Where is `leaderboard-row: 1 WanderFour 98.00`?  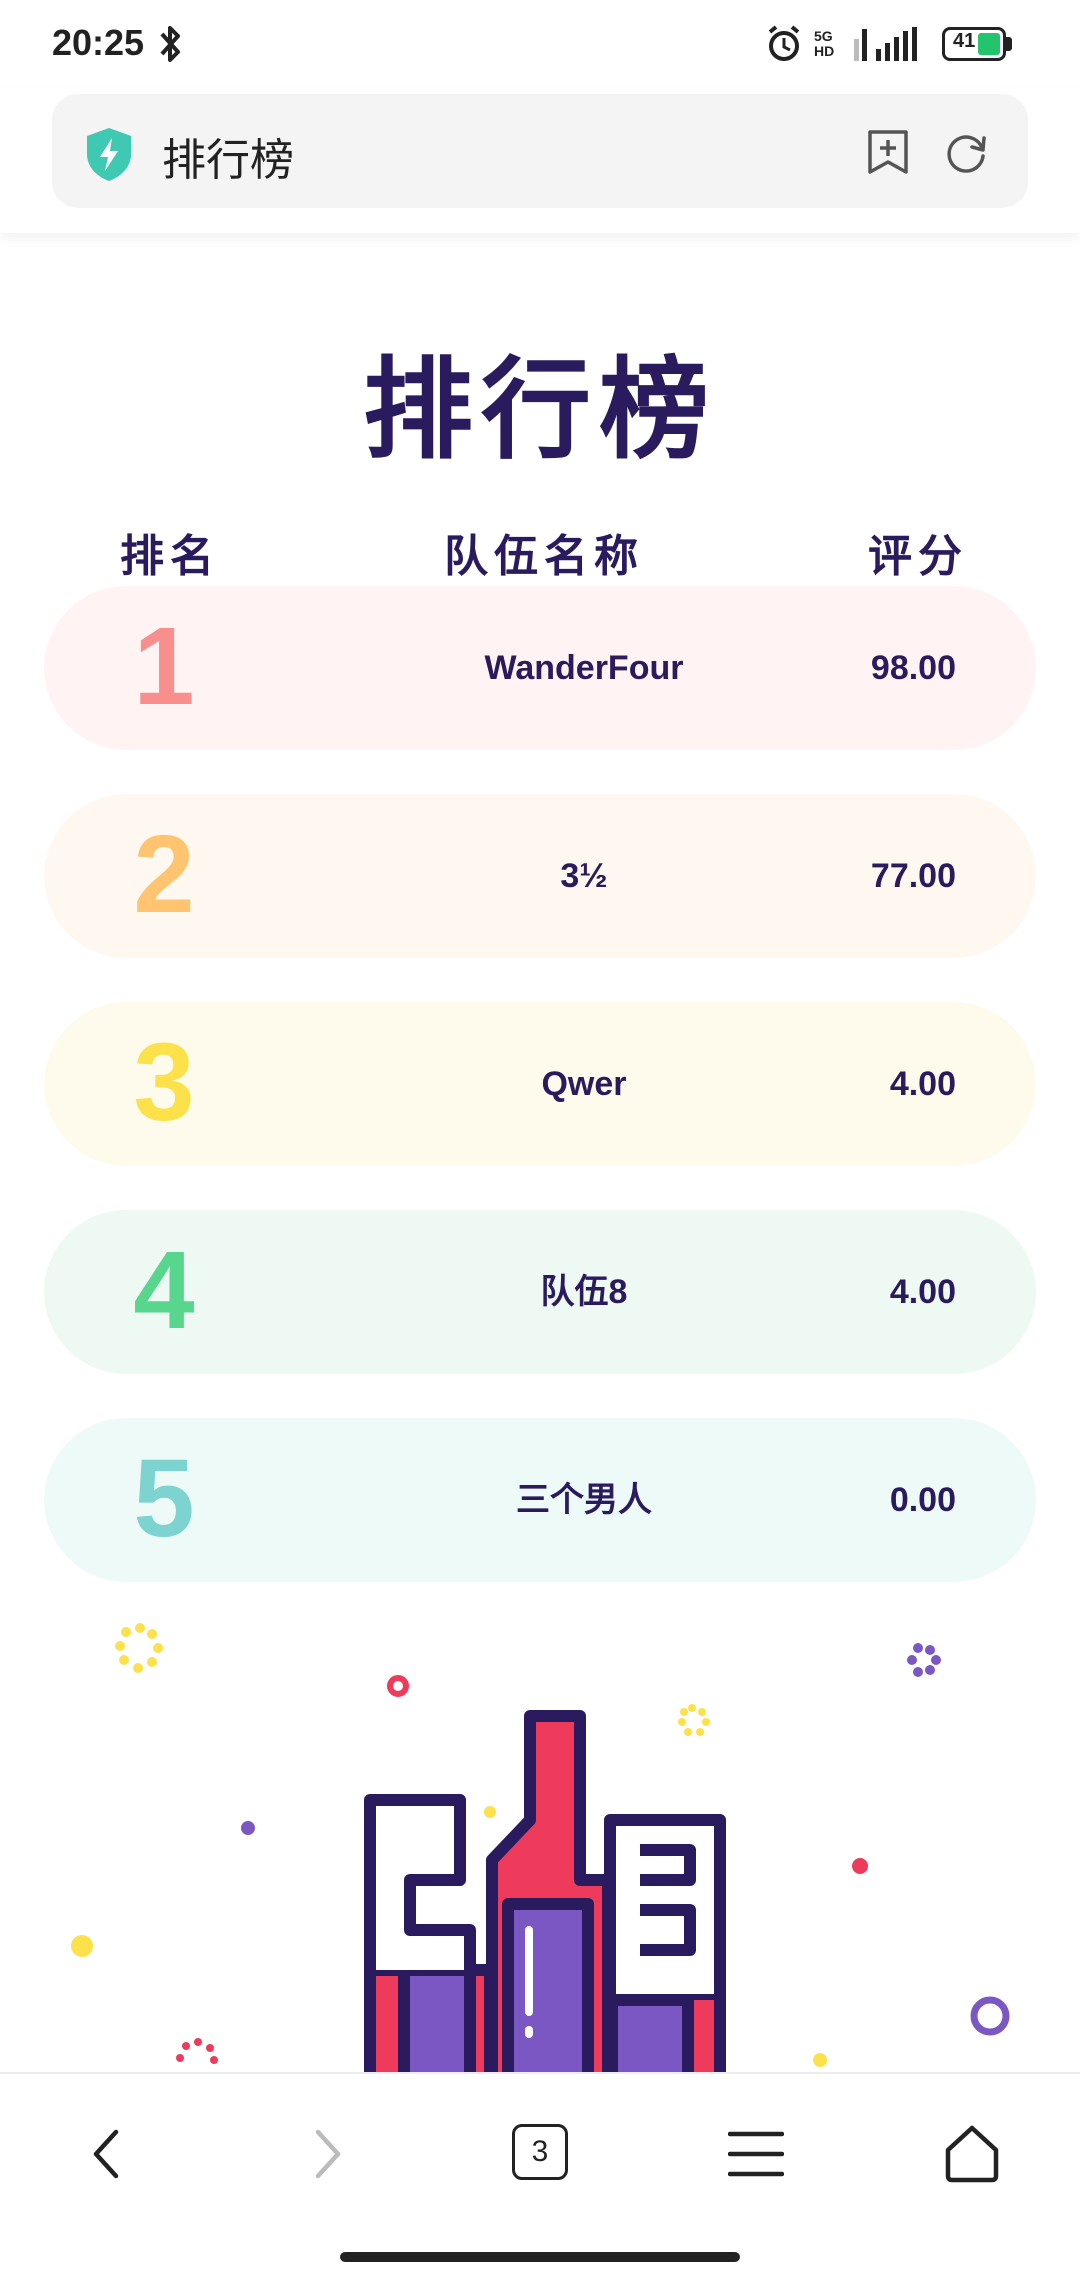
leaderboard-row: 1 WanderFour 98.00 is located at coordinates (540, 668).